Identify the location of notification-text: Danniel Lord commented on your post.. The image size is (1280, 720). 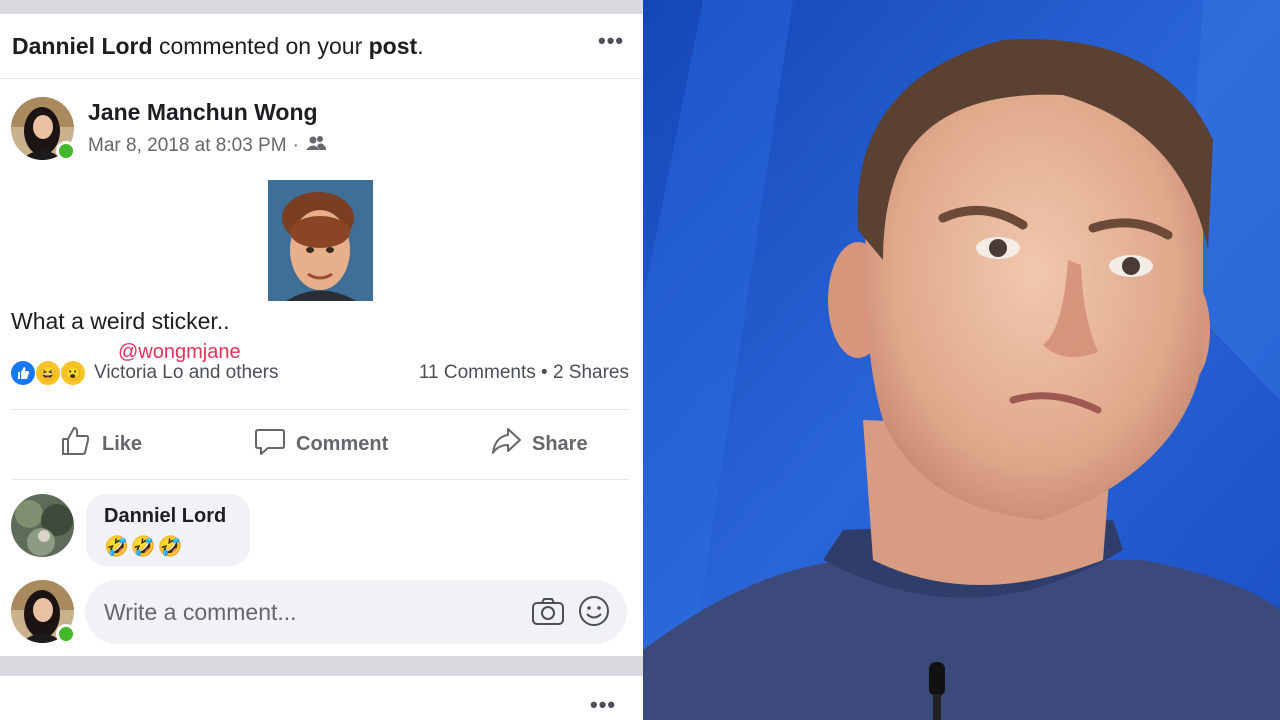
(218, 46).